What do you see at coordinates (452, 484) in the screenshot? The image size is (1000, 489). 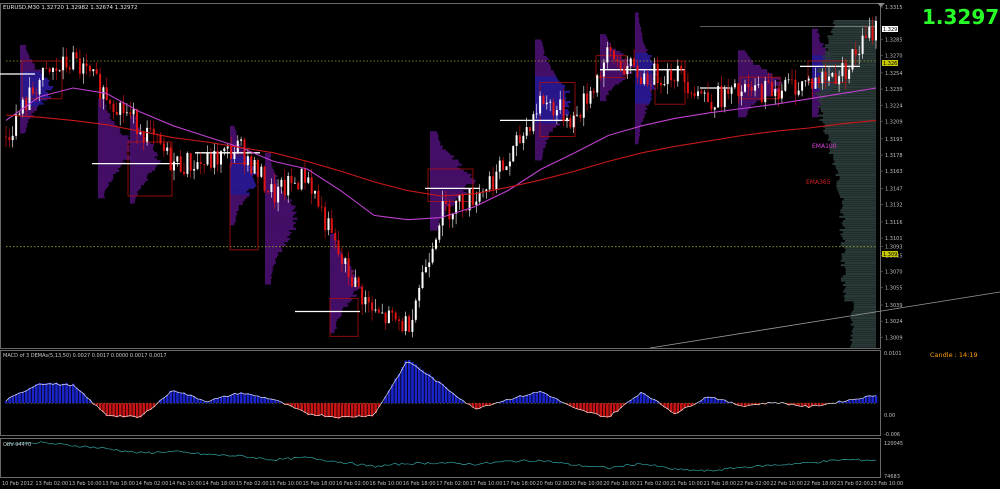 I see `date-tick-label: 17 Feb 02:00` at bounding box center [452, 484].